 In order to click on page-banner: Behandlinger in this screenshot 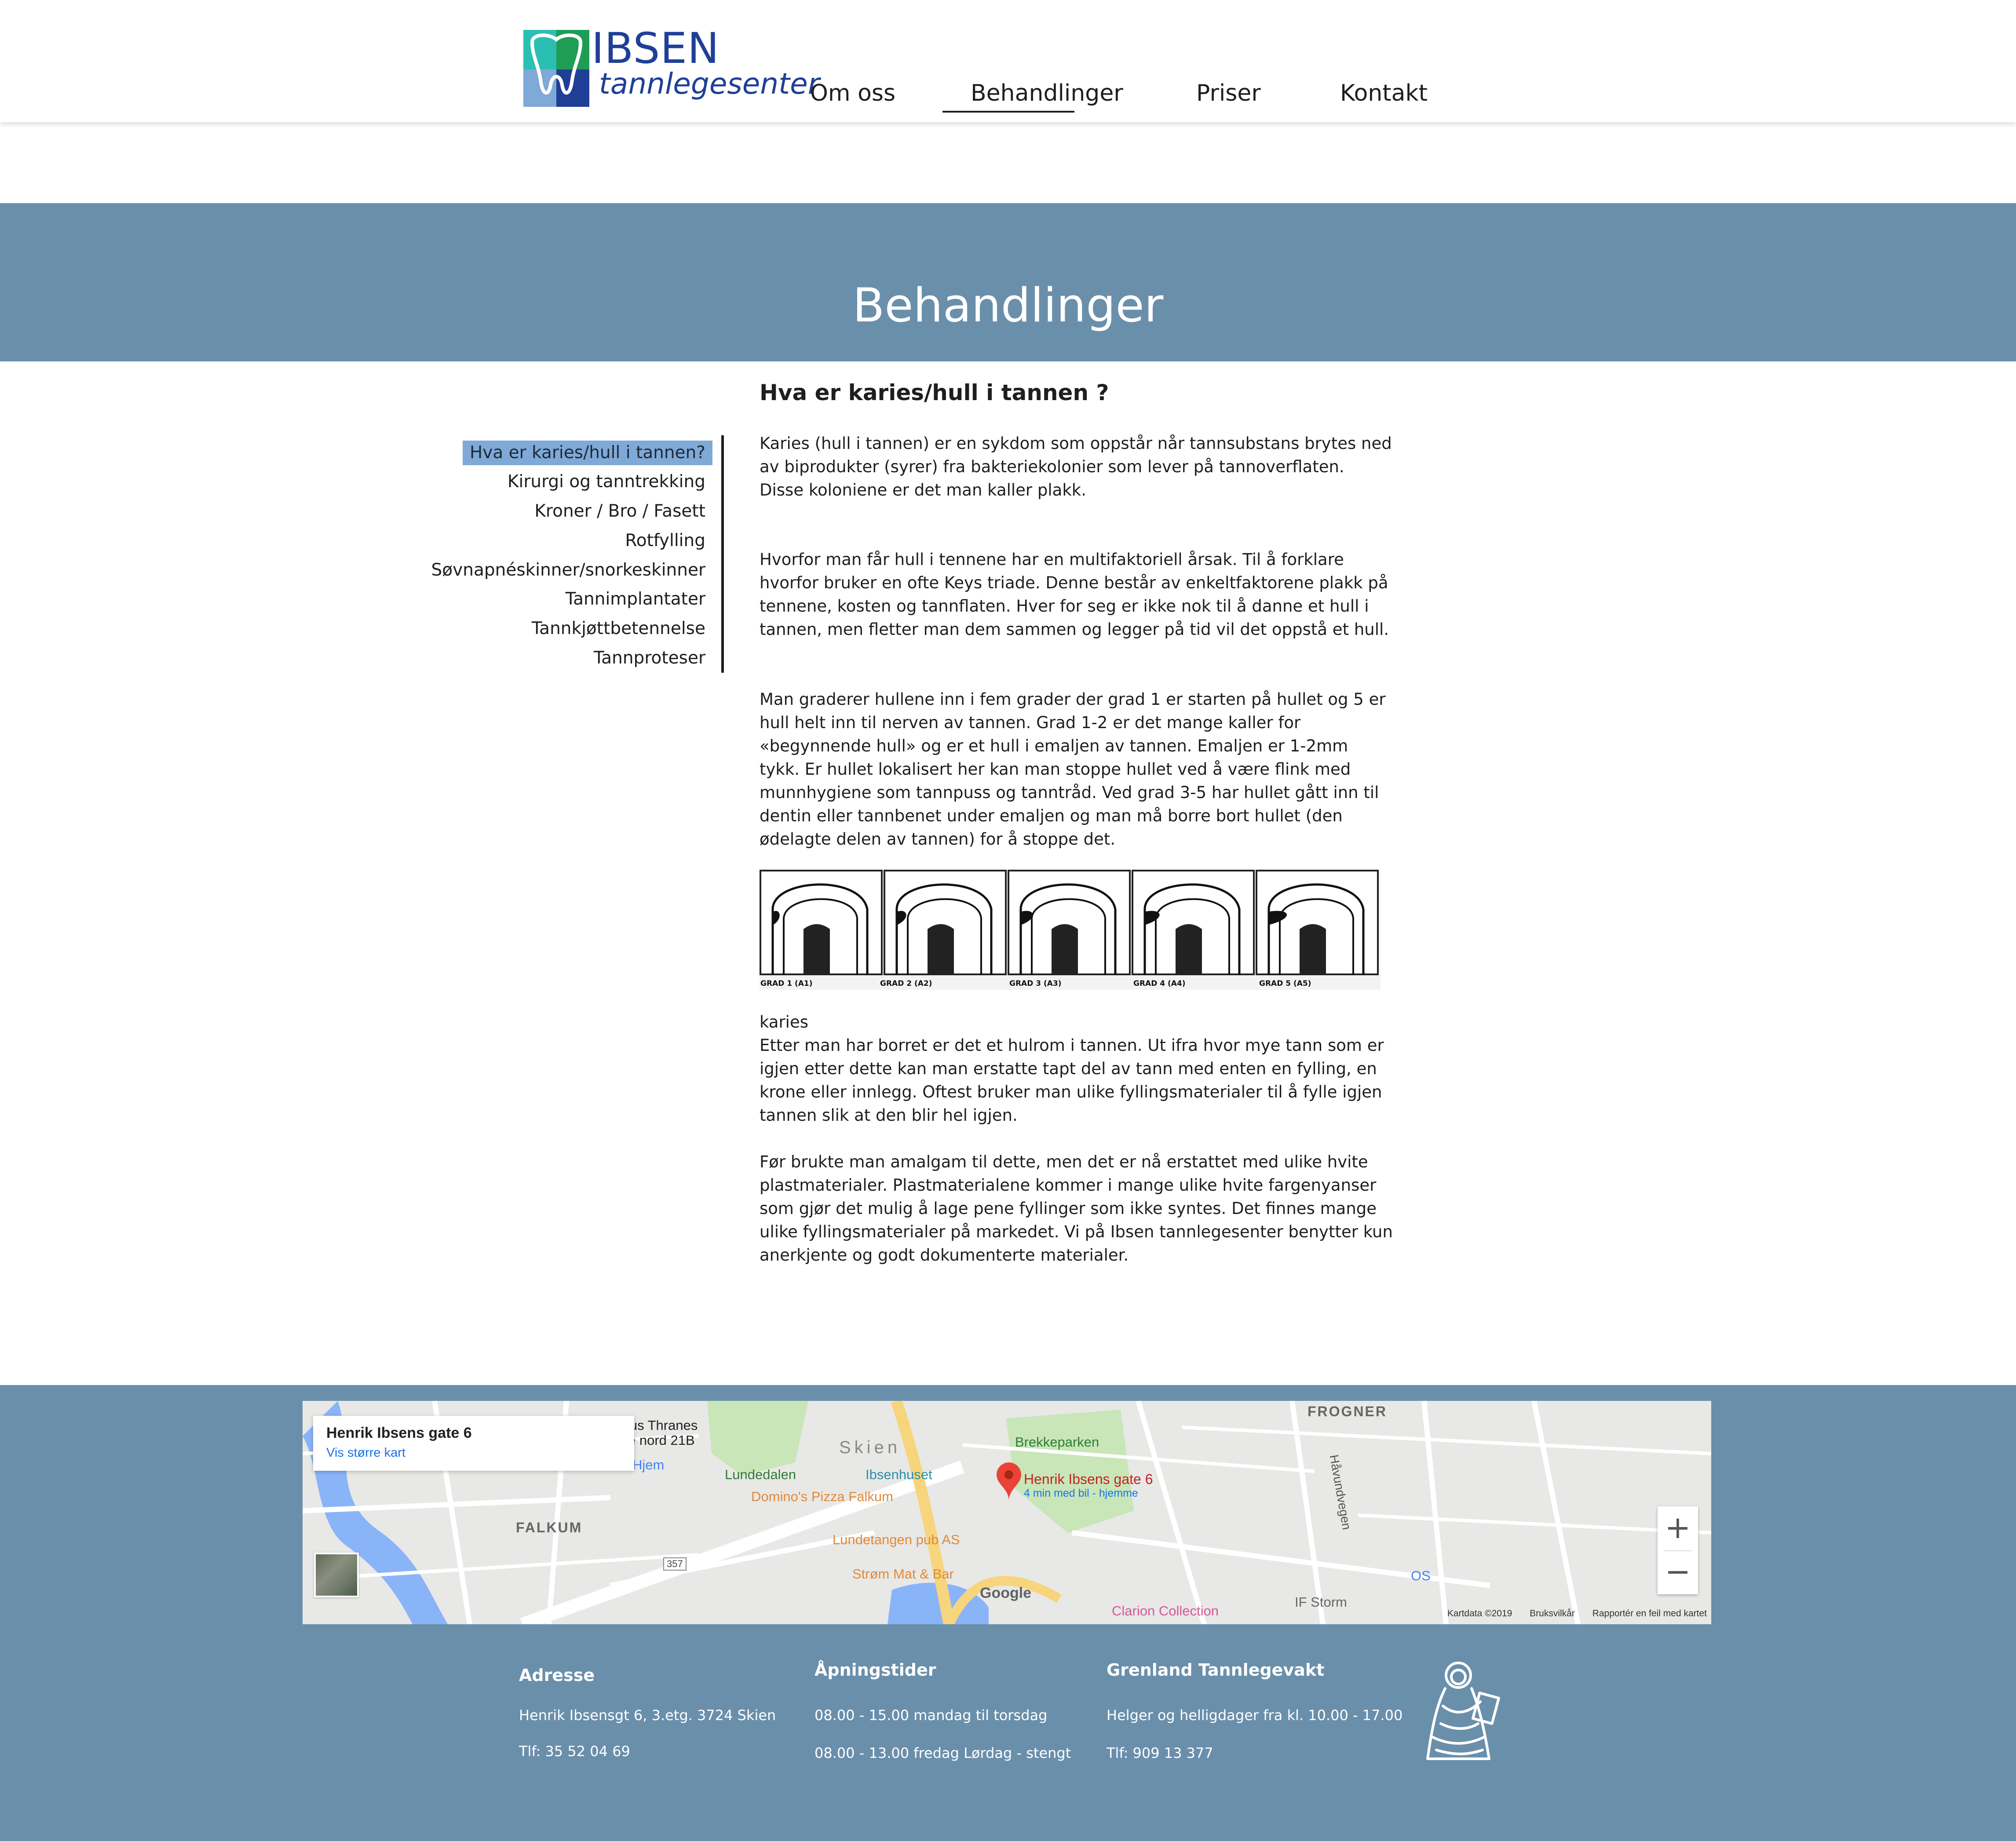, I will do `click(1008, 282)`.